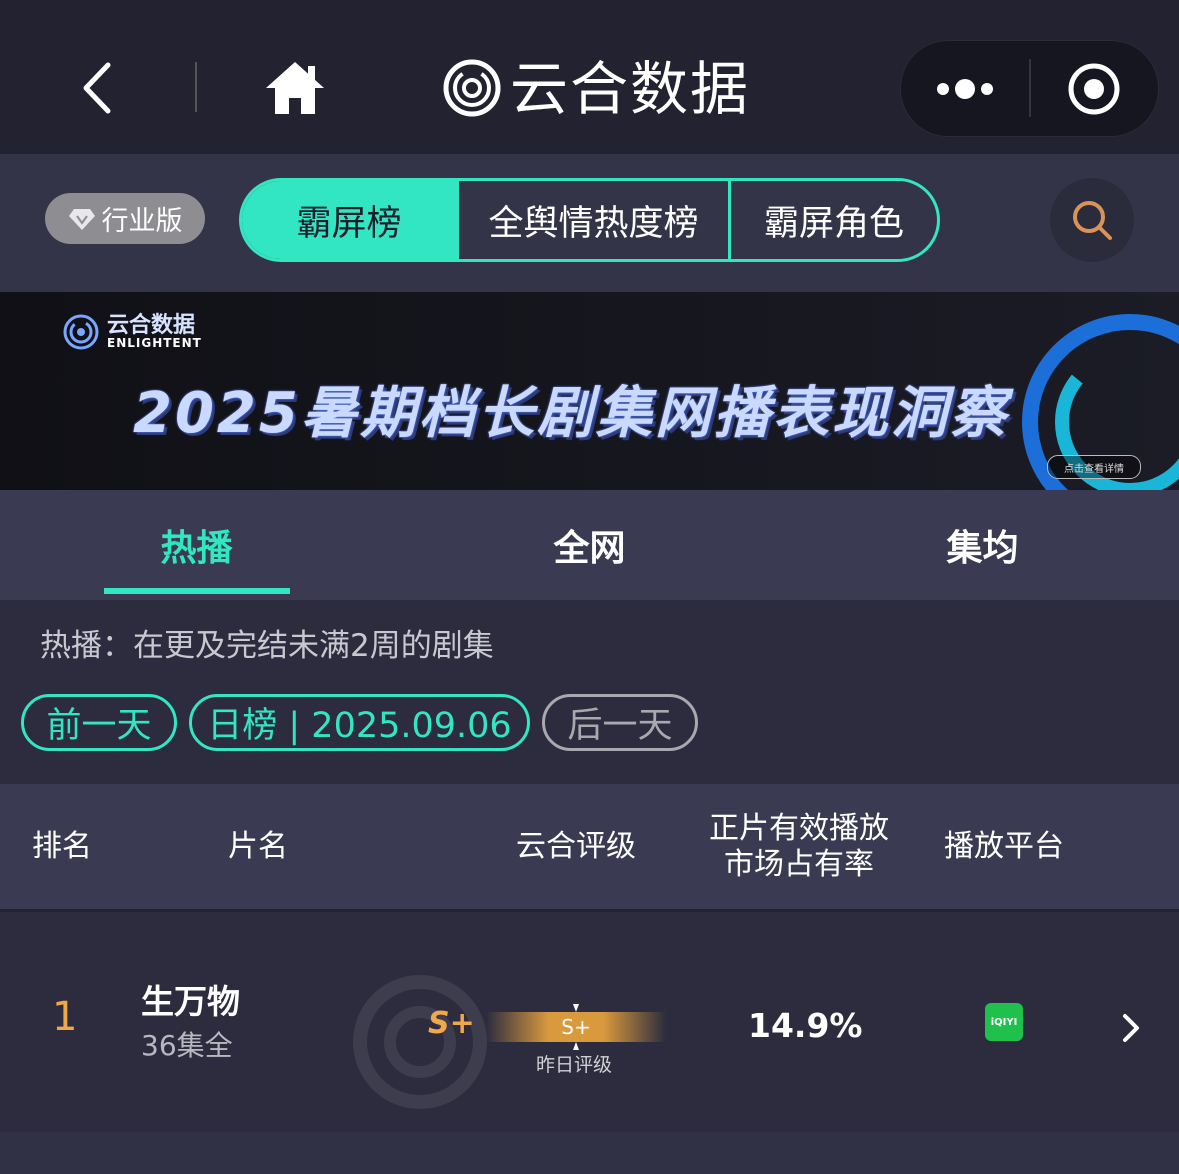  I want to click on segment-public-opinion: 全舆情热度榜, so click(592, 220).